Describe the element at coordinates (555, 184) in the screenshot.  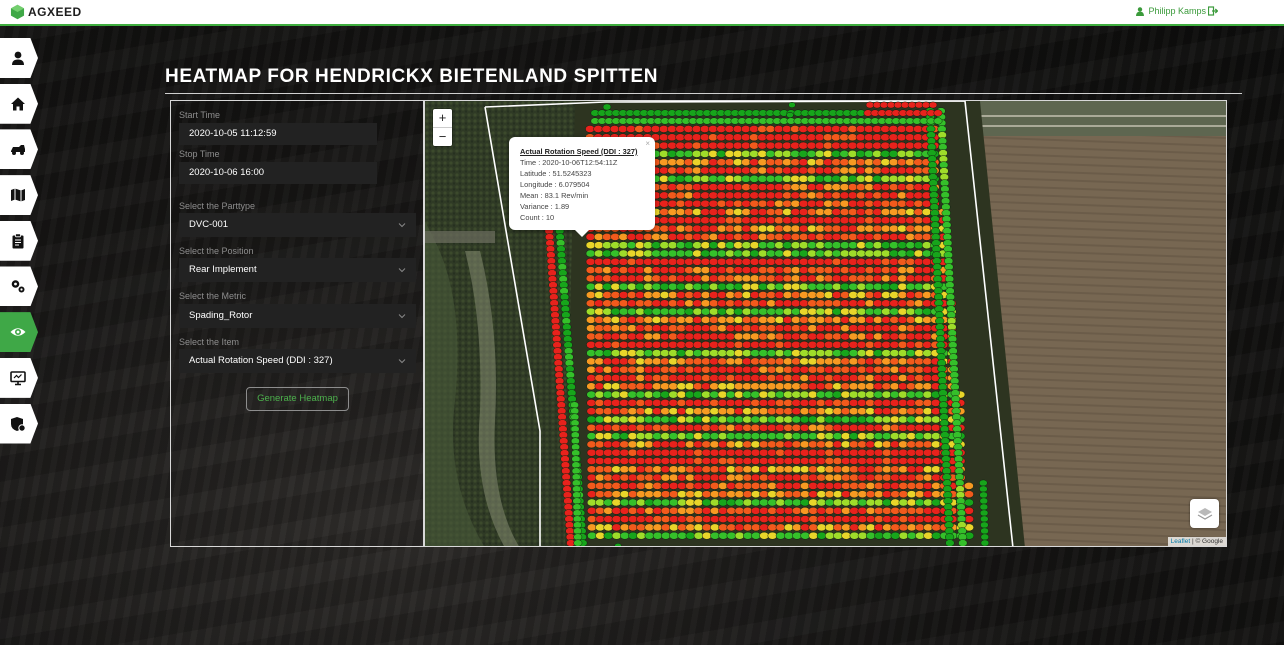
I see `popup-longitude: Longitude : 6.079504` at that location.